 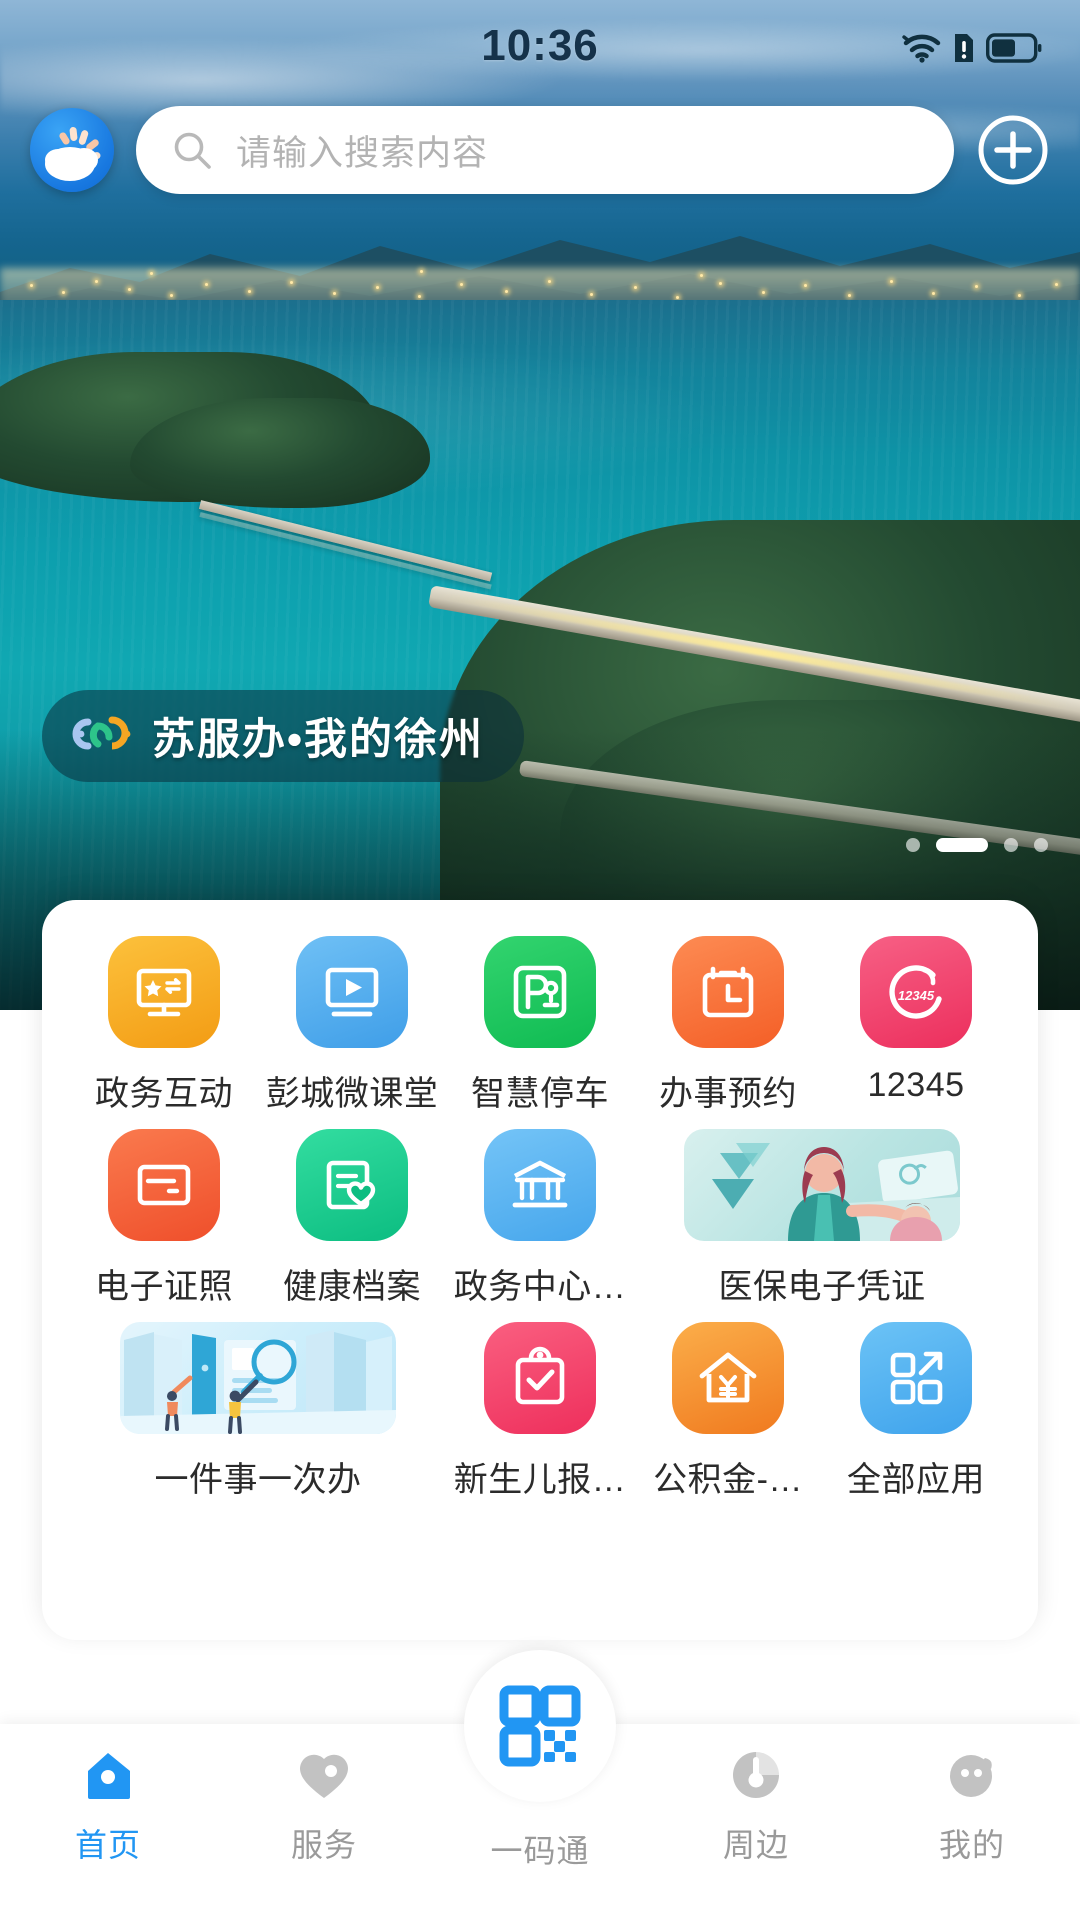 What do you see at coordinates (962, 845) in the screenshot?
I see `carousel-dot-active` at bounding box center [962, 845].